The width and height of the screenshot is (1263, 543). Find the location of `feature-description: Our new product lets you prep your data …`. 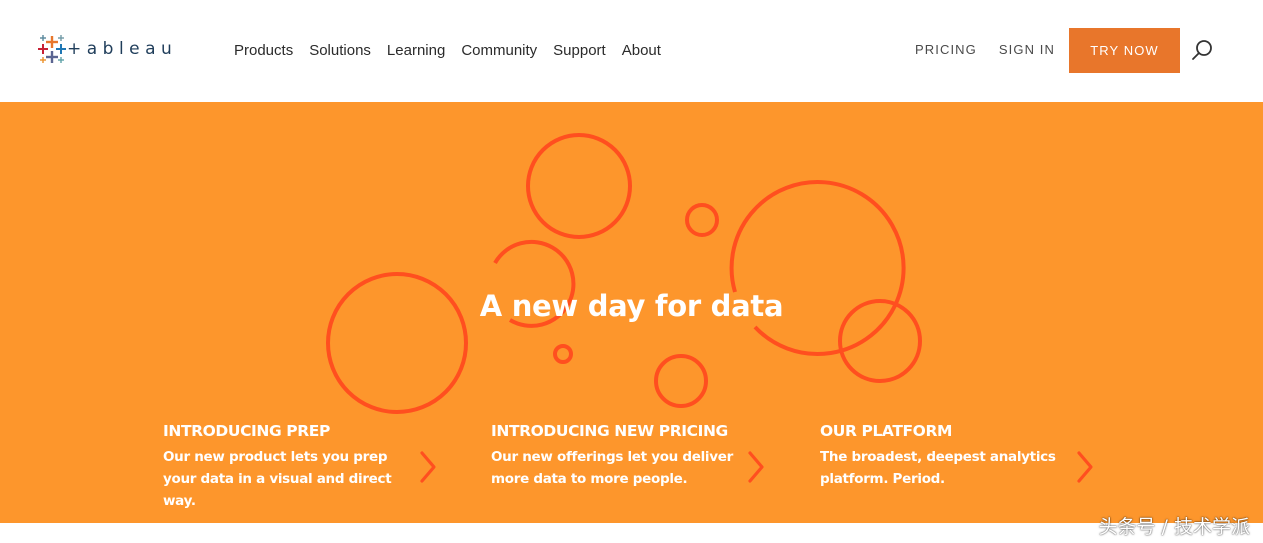

feature-description: Our new product lets you prep your data … is located at coordinates (277, 479).